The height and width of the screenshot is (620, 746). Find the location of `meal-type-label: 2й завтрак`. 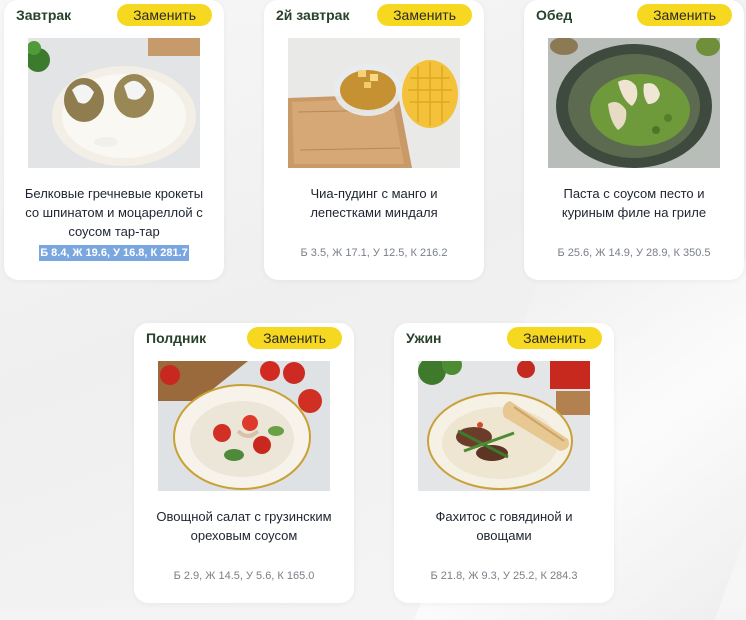

meal-type-label: 2й завтрак is located at coordinates (313, 15).